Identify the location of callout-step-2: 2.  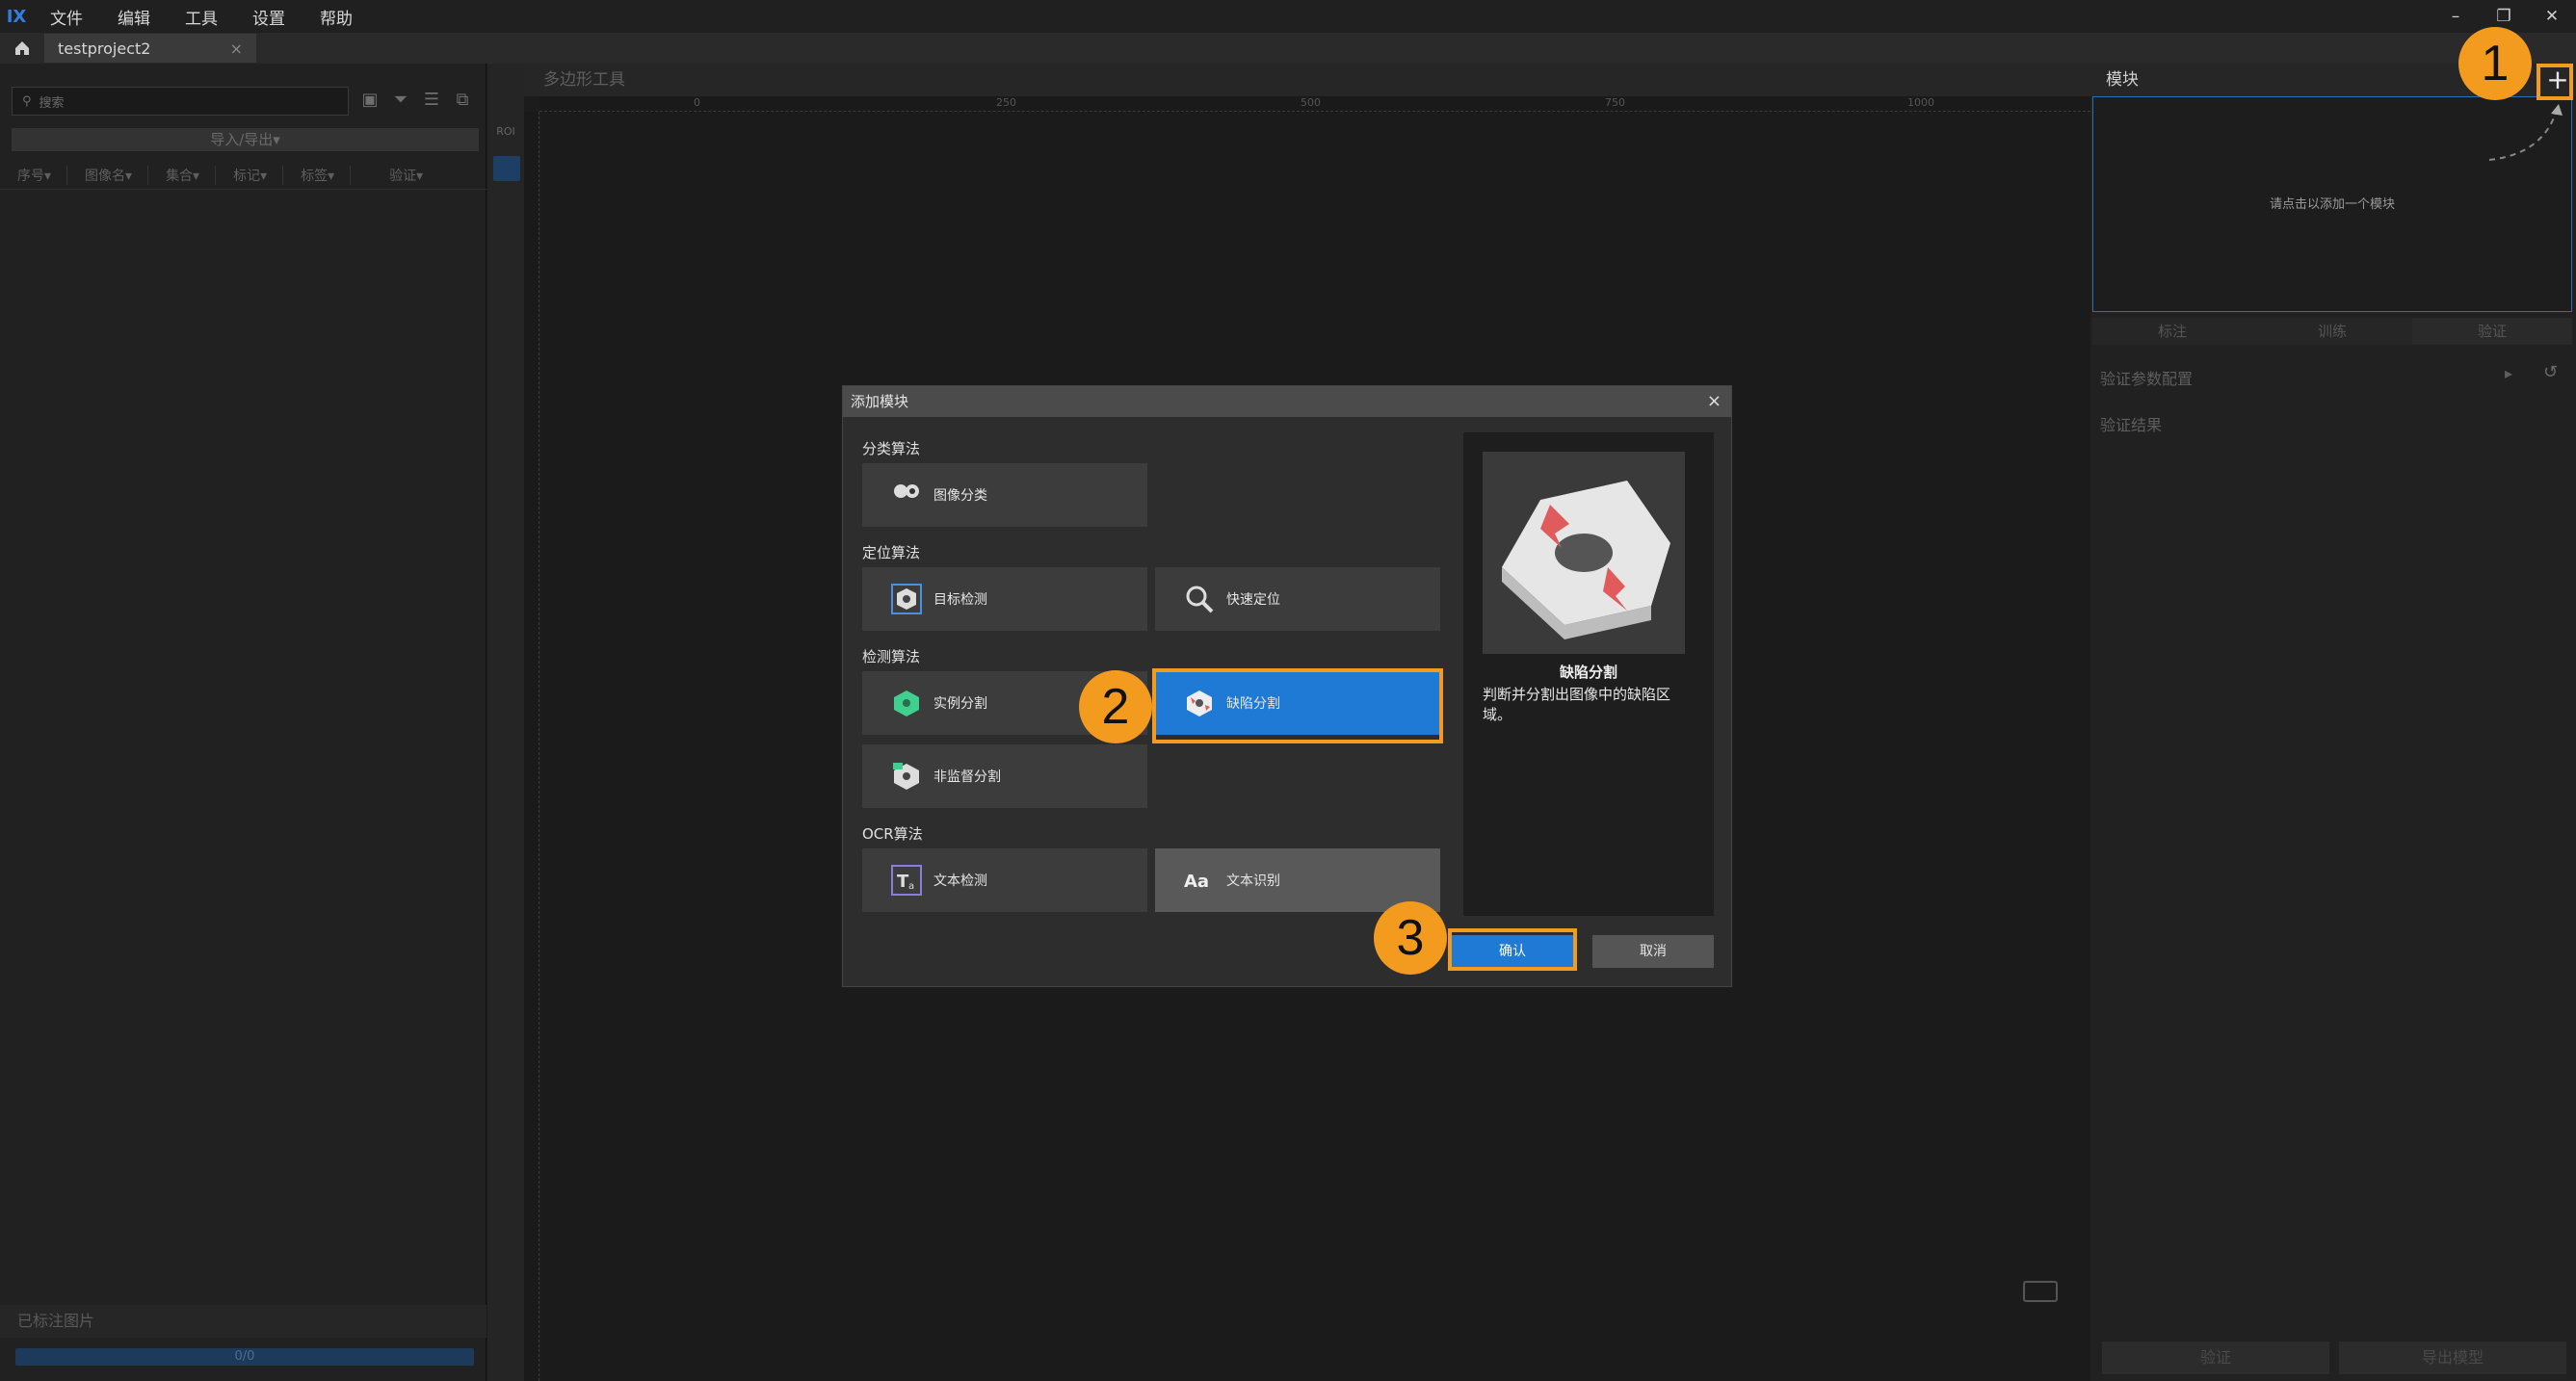
(1115, 706).